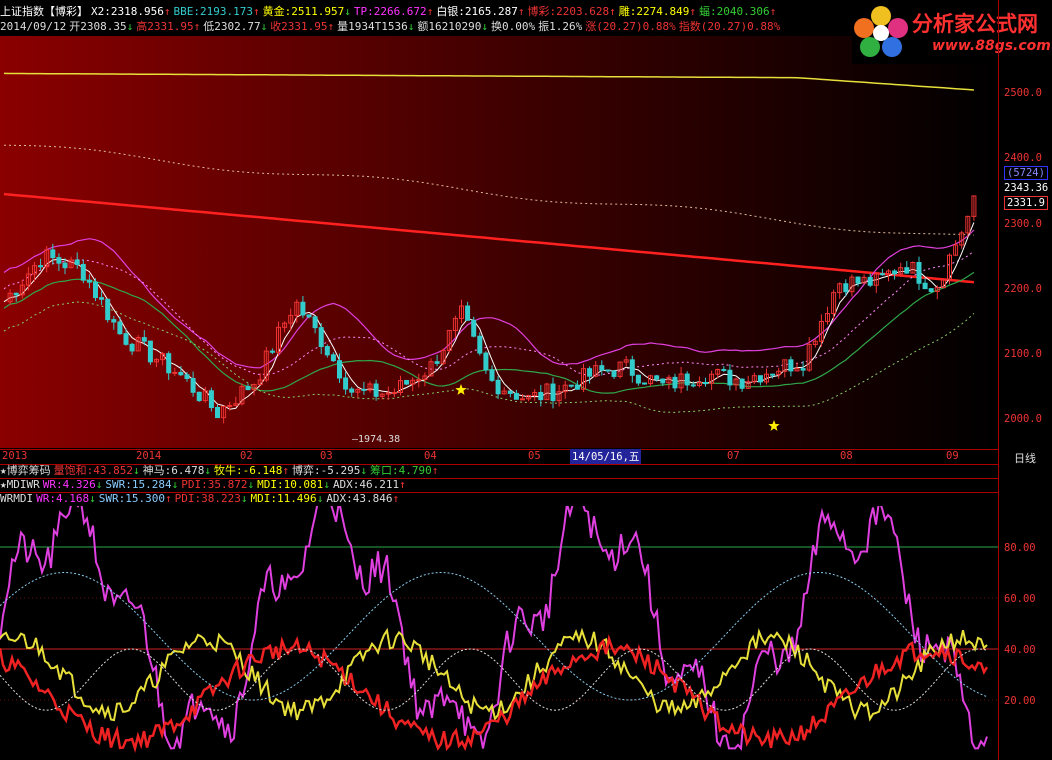 The image size is (1052, 760). Describe the element at coordinates (251, 484) in the screenshot. I see `ind2-segment: ↓` at that location.